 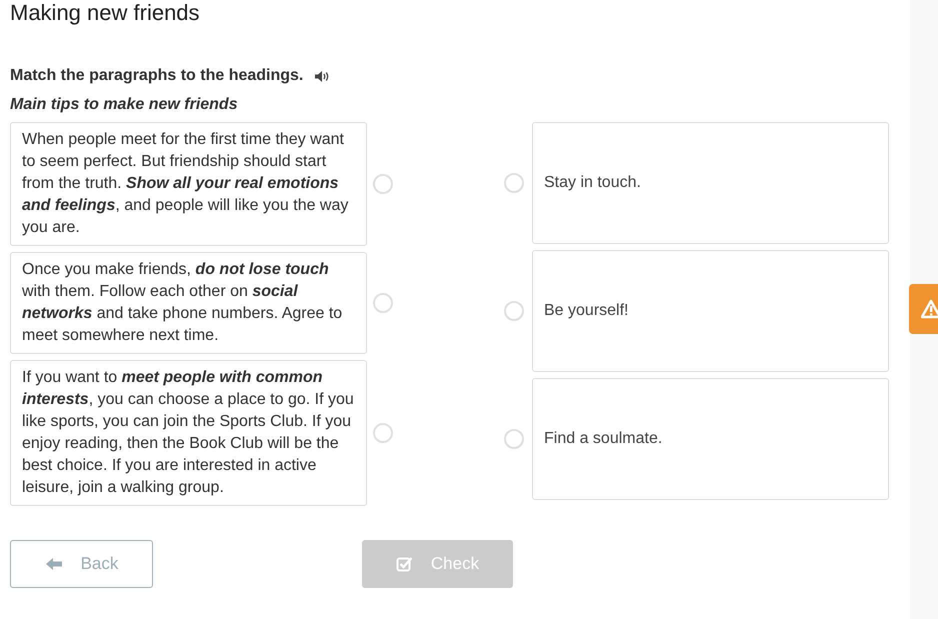 What do you see at coordinates (404, 564) in the screenshot?
I see `checkbox-icon` at bounding box center [404, 564].